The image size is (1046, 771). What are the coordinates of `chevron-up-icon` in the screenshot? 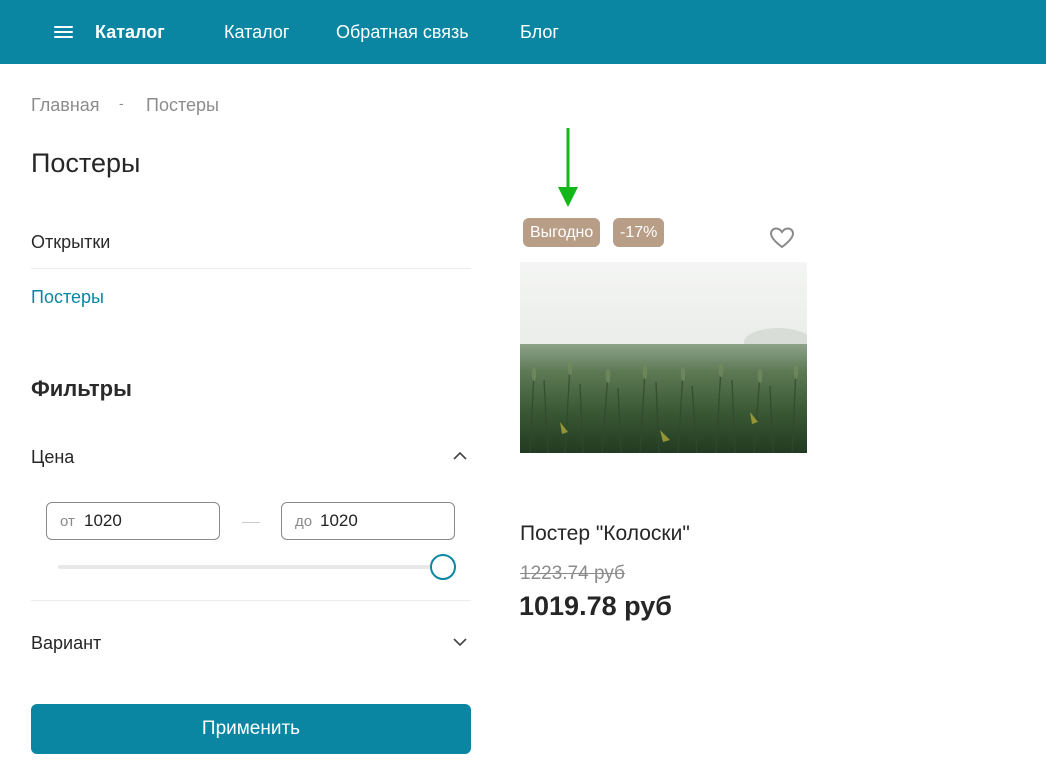 It's located at (460, 456).